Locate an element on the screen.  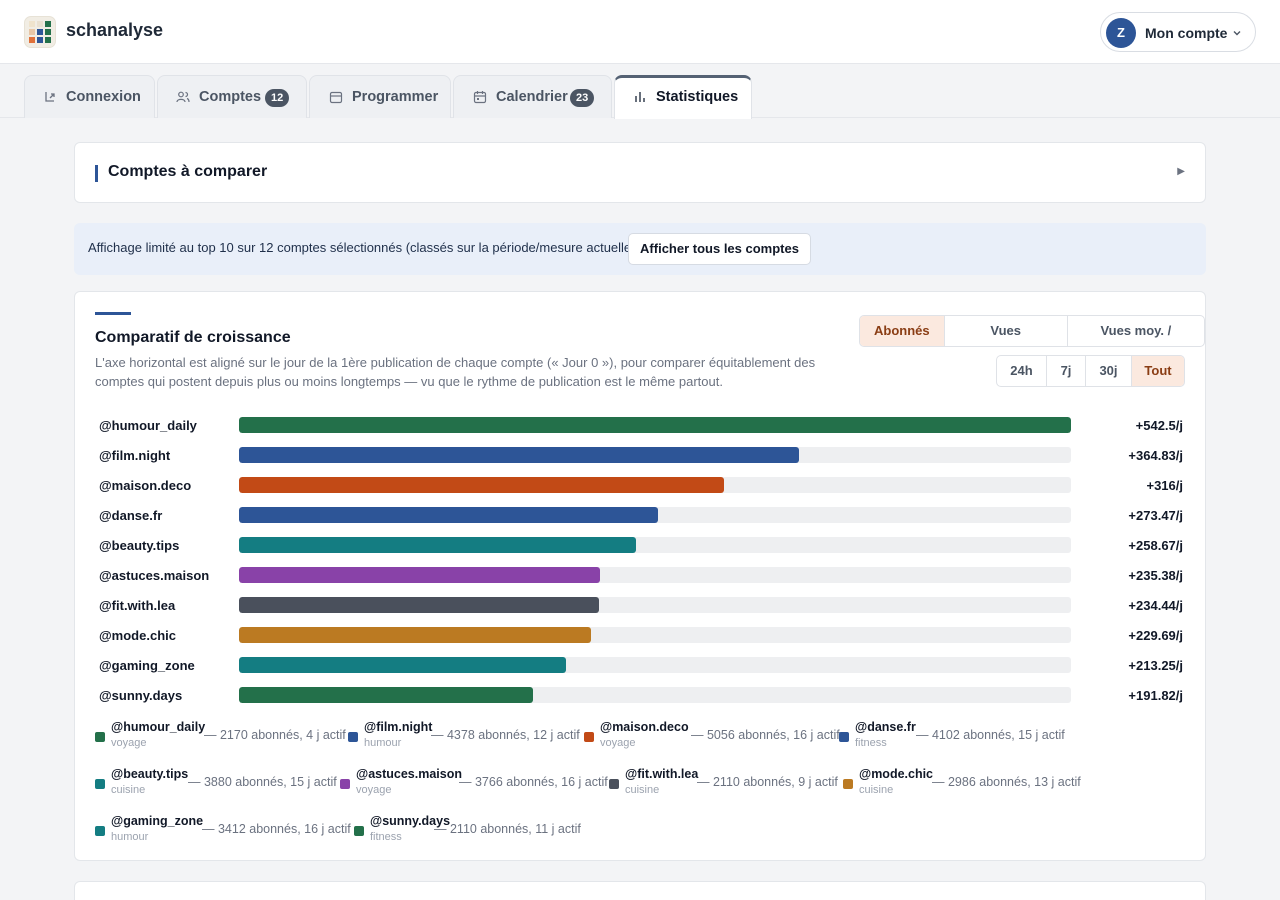
top-bar: schanalyse Z Mon compte is located at coordinates (640, 32).